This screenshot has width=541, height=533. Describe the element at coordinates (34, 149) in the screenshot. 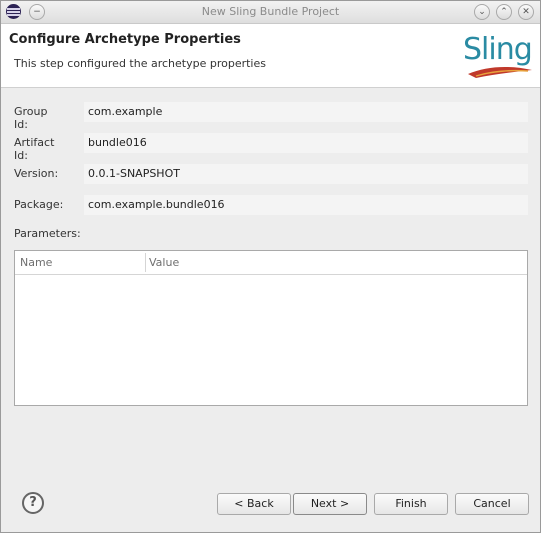

I see `artifact-id-label: Artifact Id:` at that location.